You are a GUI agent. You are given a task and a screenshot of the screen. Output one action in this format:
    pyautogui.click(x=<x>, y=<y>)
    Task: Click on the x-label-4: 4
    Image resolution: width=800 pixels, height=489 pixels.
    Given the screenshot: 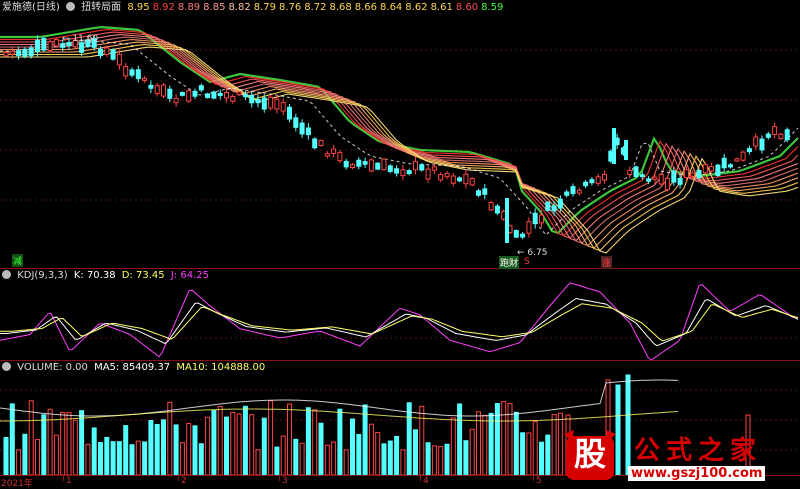 What is the action you would take?
    pyautogui.click(x=426, y=481)
    